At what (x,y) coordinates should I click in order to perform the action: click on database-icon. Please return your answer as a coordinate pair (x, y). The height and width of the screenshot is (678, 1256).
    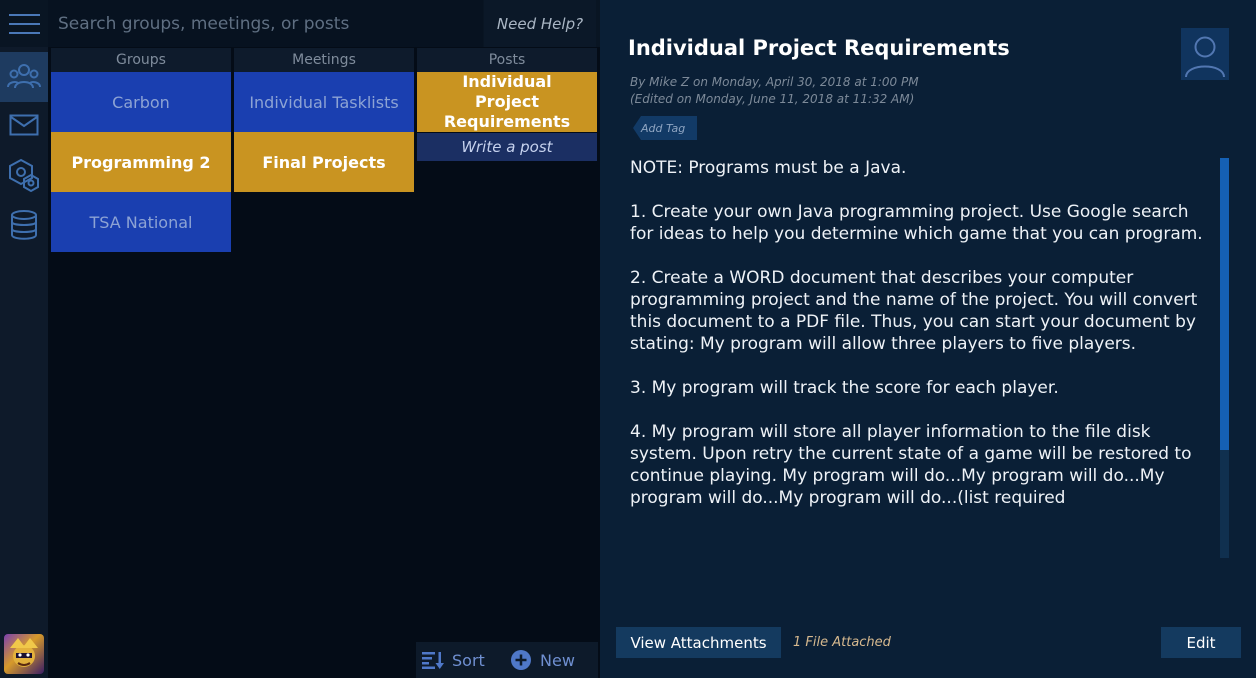
    Looking at the image, I should click on (24, 225).